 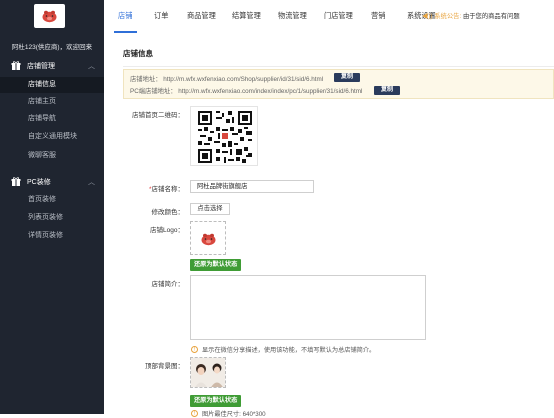 What do you see at coordinates (146, 79) in the screenshot?
I see `shop-url-label: 店铺地址：` at bounding box center [146, 79].